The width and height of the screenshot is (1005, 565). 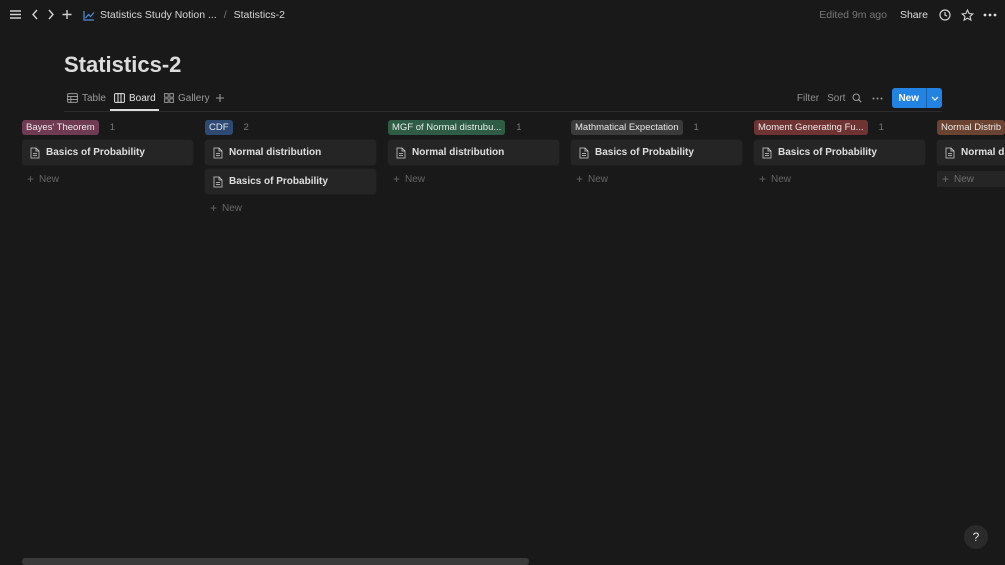 I want to click on gallery-icon, so click(x=169, y=98).